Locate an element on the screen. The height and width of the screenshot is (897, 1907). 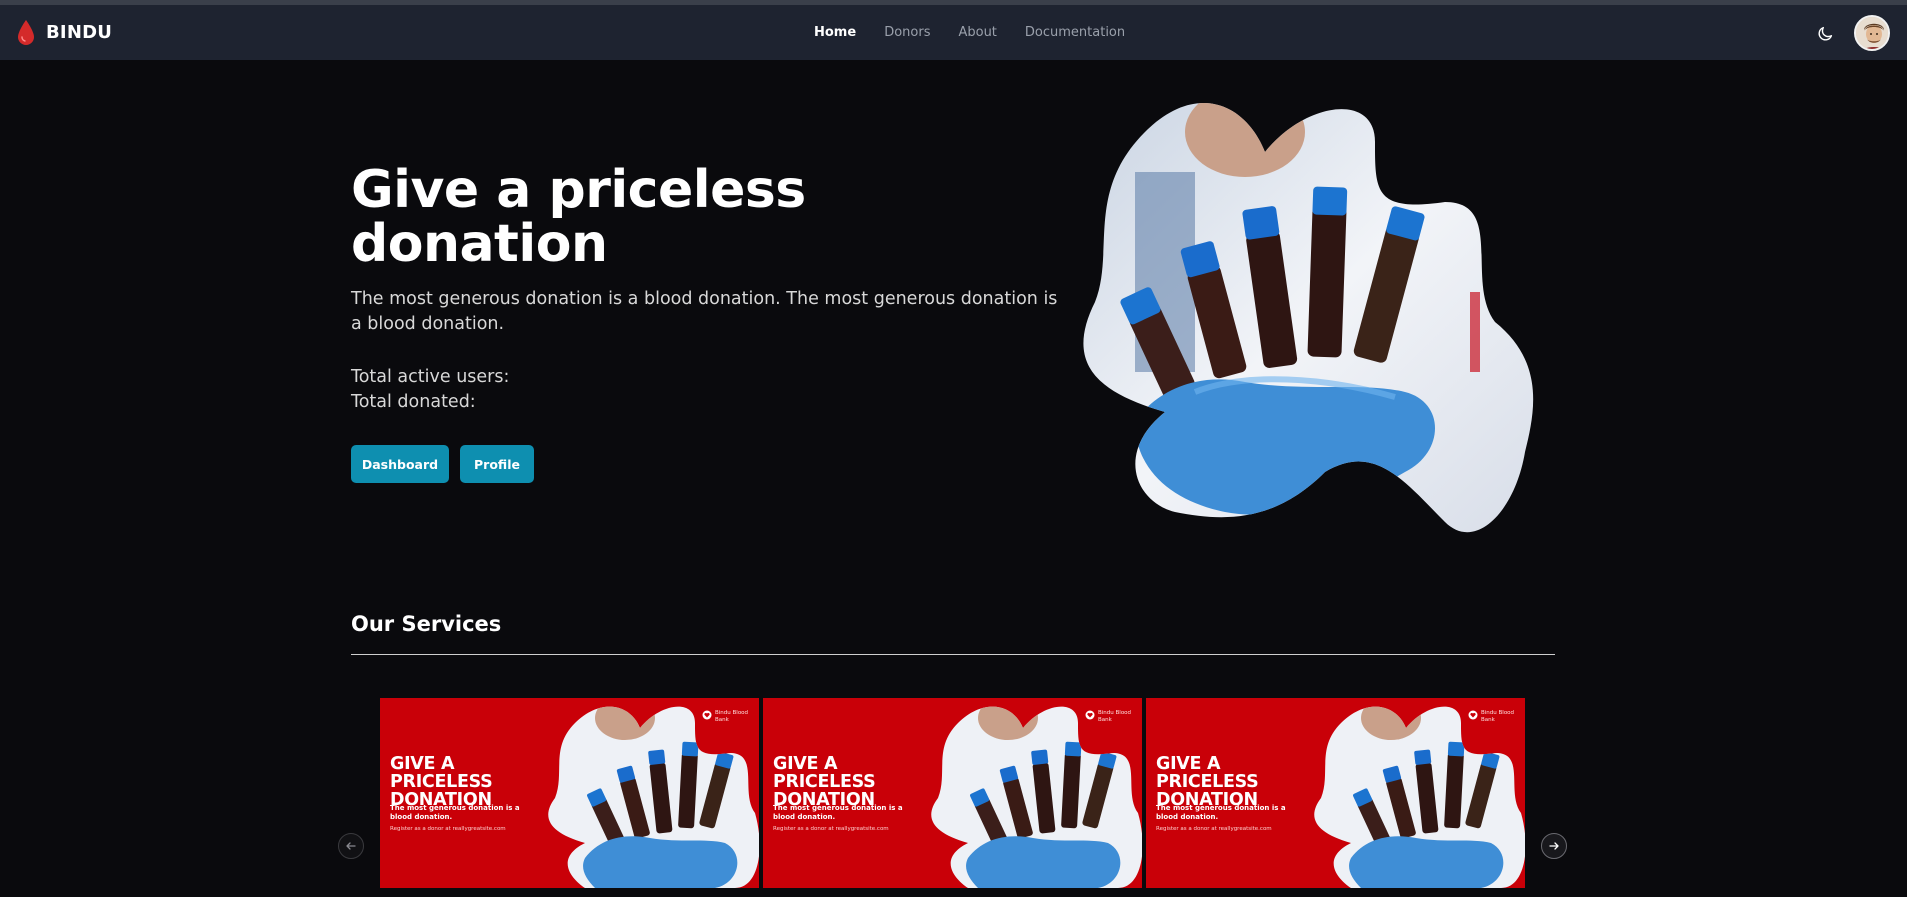
carousel-next-button is located at coordinates (1554, 846).